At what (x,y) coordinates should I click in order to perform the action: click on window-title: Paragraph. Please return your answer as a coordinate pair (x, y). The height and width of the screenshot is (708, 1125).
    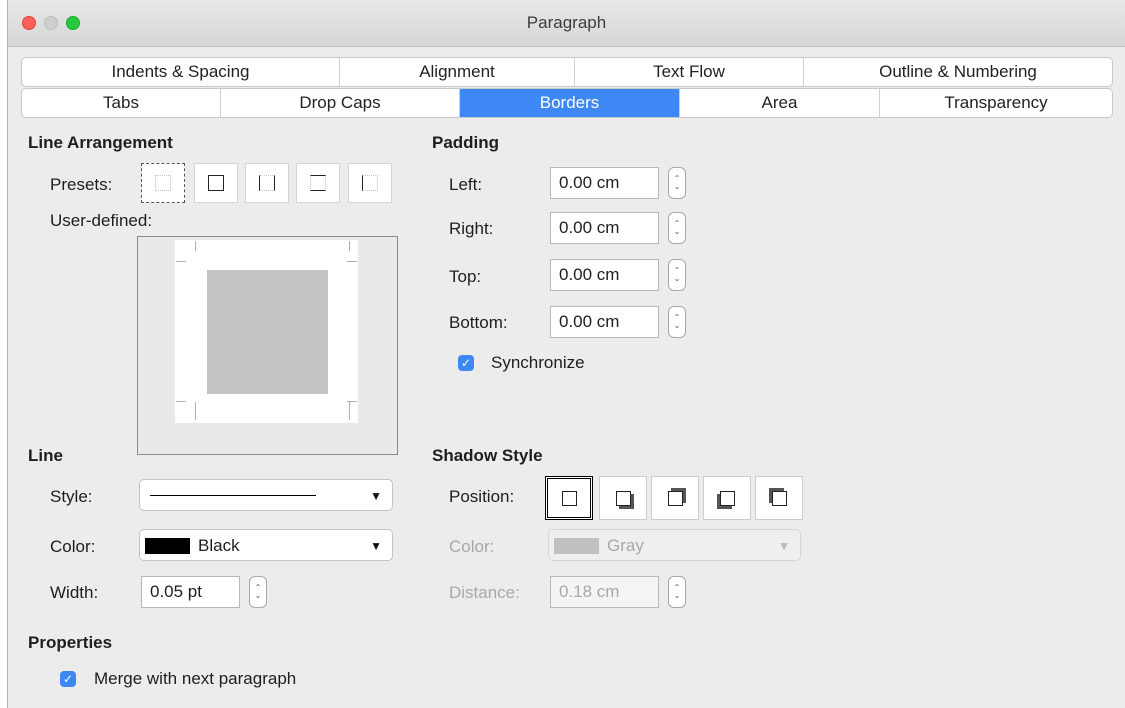
    Looking at the image, I should click on (566, 22).